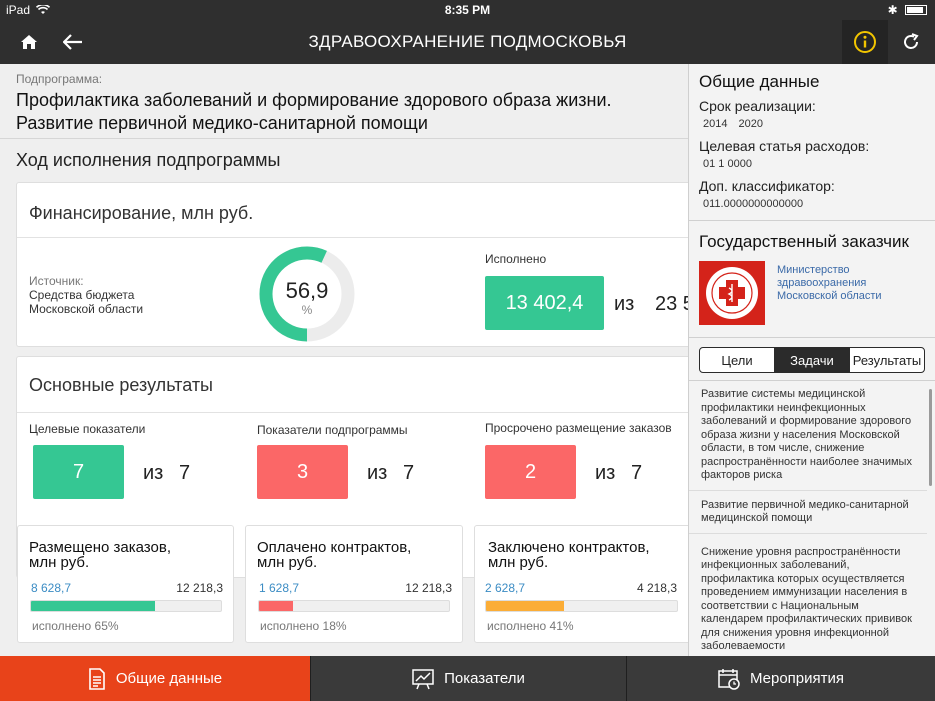 The image size is (935, 701). What do you see at coordinates (757, 106) in the screenshot?
I see `period-label: Срок реализации:` at bounding box center [757, 106].